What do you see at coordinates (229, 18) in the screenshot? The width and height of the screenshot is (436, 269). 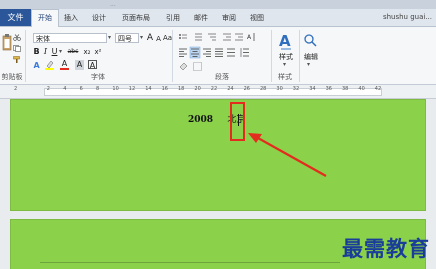 I see `tab-review: 审阅` at bounding box center [229, 18].